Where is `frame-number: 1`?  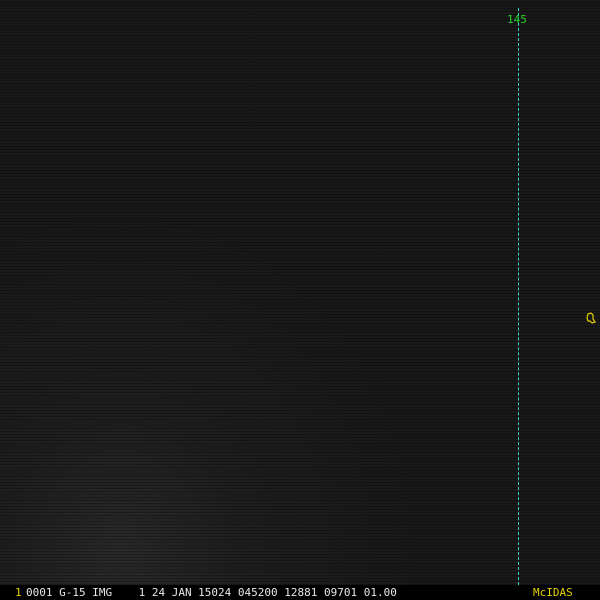 frame-number: 1 is located at coordinates (18, 592).